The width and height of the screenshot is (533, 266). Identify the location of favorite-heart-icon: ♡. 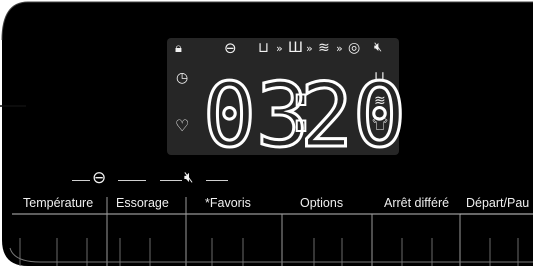
(182, 125).